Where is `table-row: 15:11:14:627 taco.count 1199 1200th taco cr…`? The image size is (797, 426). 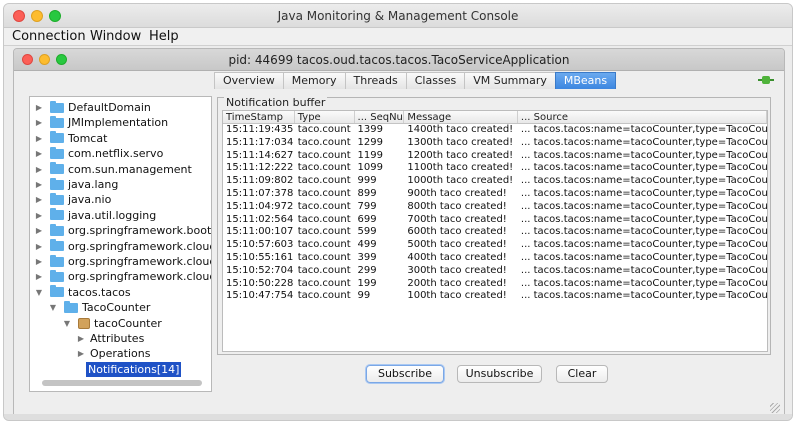 table-row: 15:11:14:627 taco.count 1199 1200th taco cr… is located at coordinates (495, 156).